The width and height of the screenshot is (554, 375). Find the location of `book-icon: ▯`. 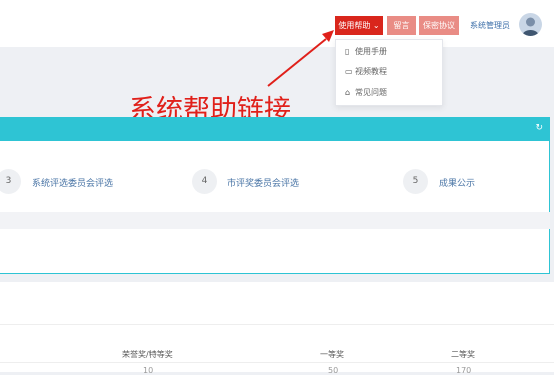

book-icon: ▯ is located at coordinates (347, 51).